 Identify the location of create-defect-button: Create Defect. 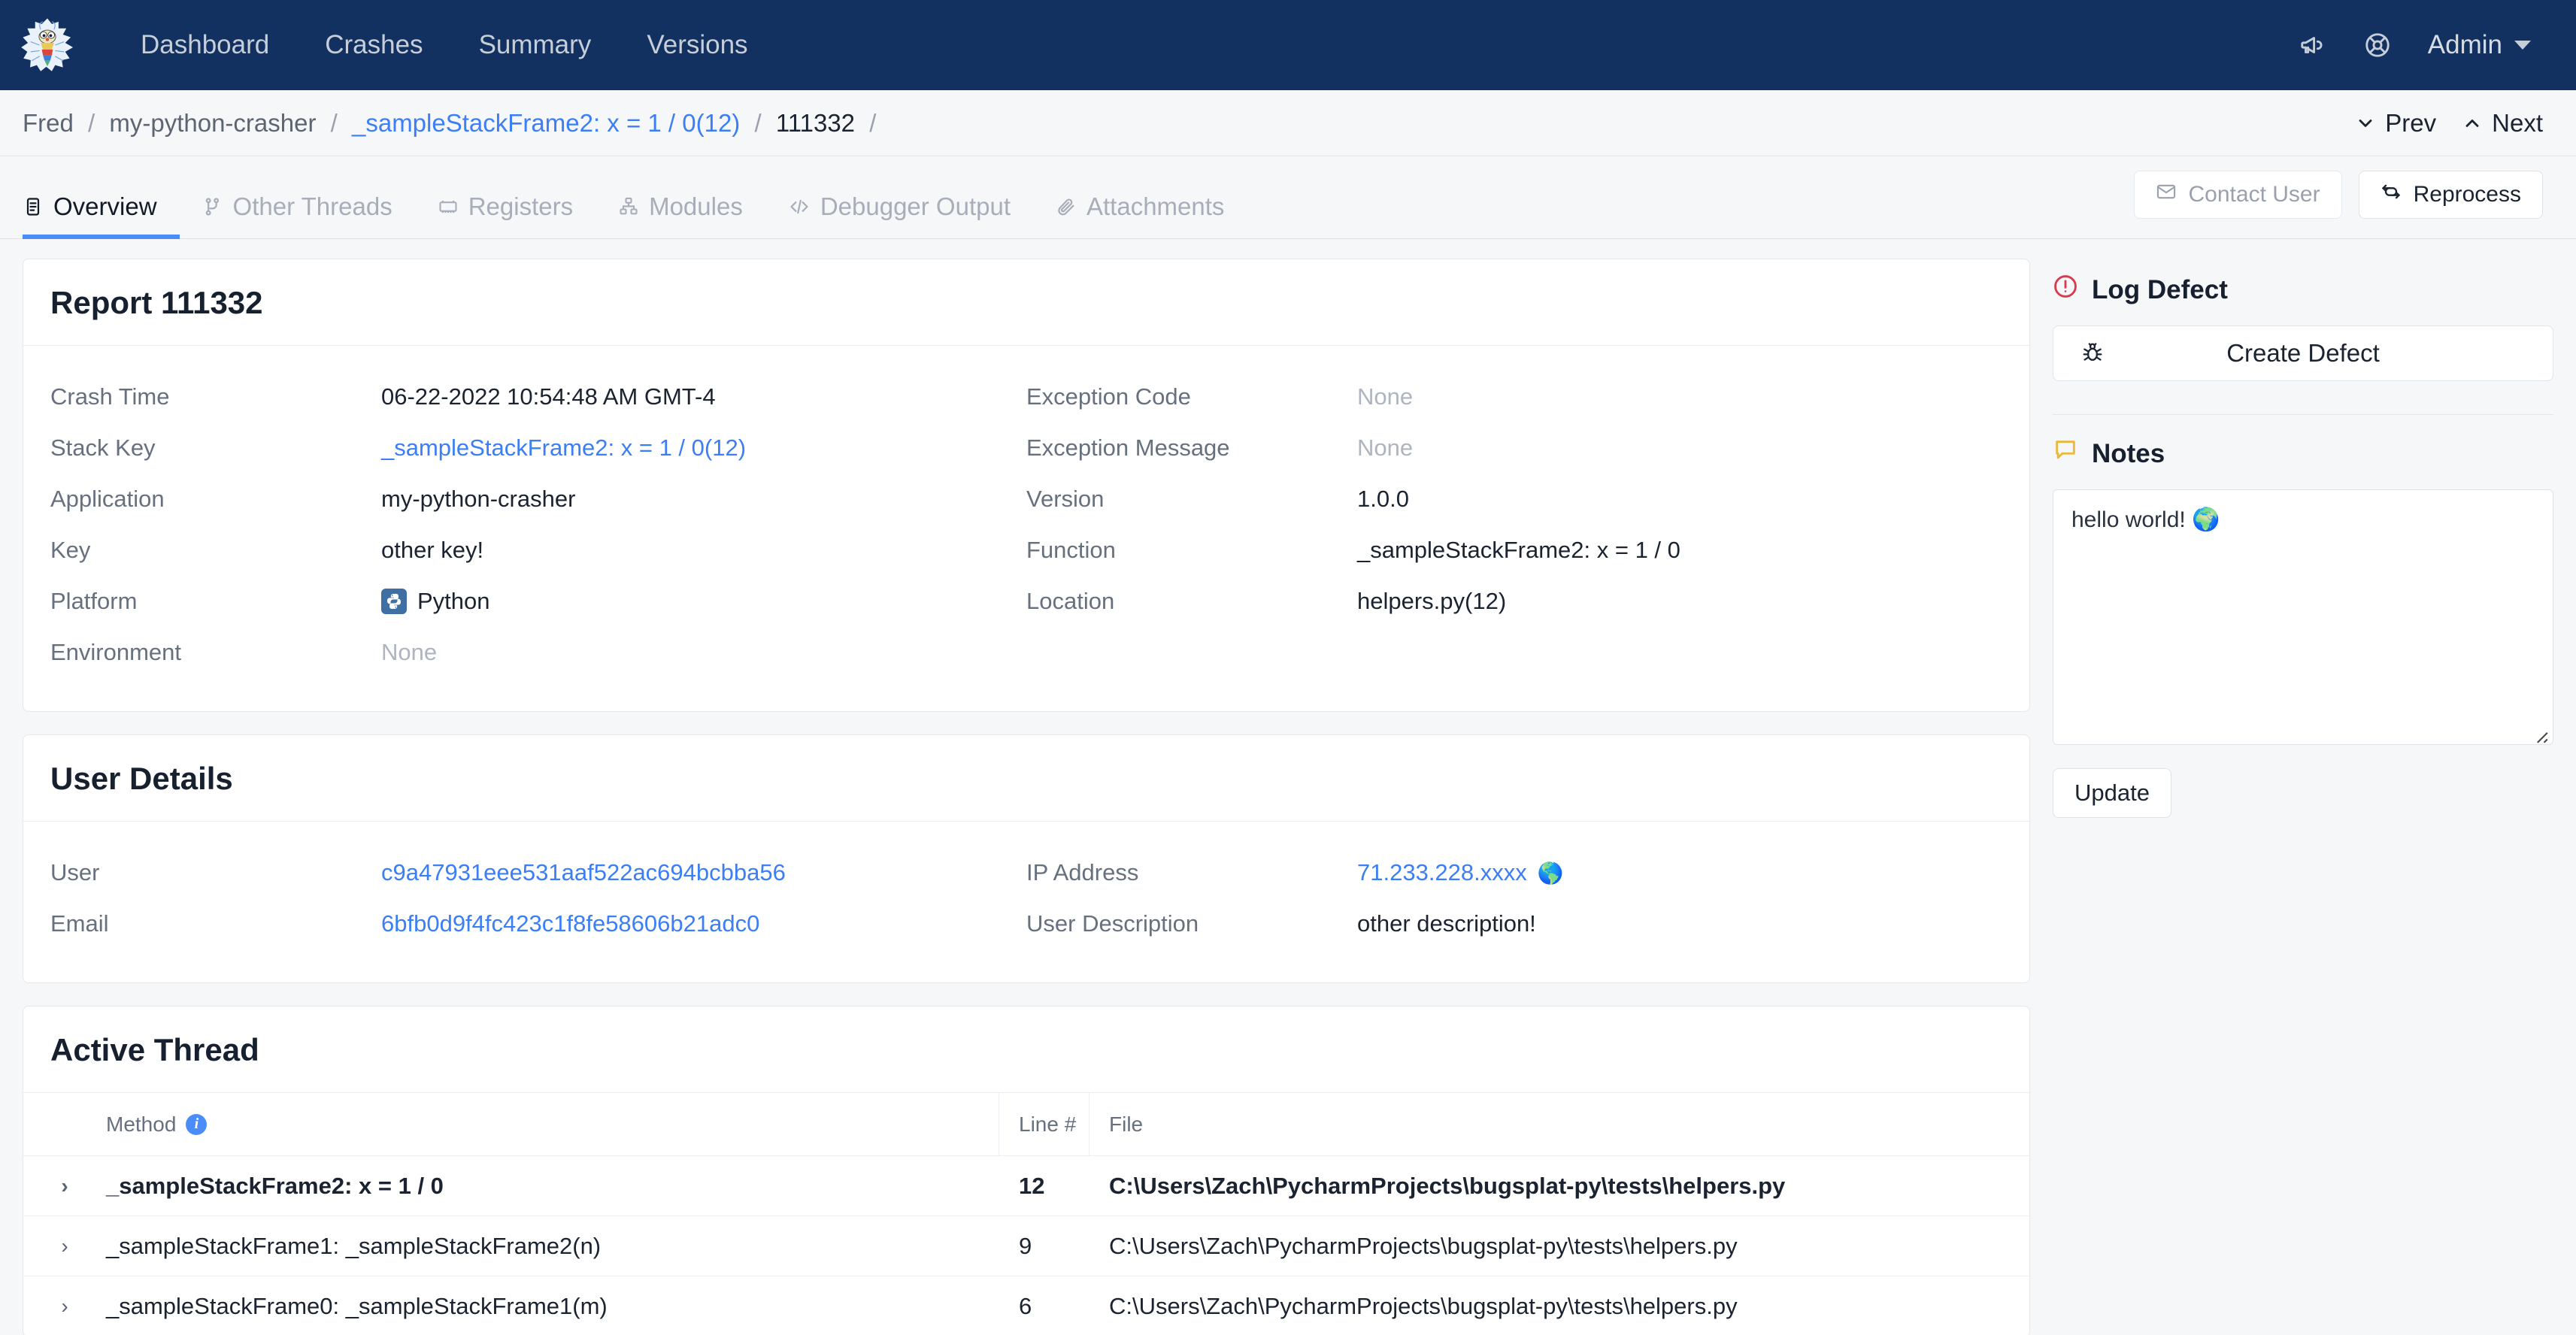
(2303, 353).